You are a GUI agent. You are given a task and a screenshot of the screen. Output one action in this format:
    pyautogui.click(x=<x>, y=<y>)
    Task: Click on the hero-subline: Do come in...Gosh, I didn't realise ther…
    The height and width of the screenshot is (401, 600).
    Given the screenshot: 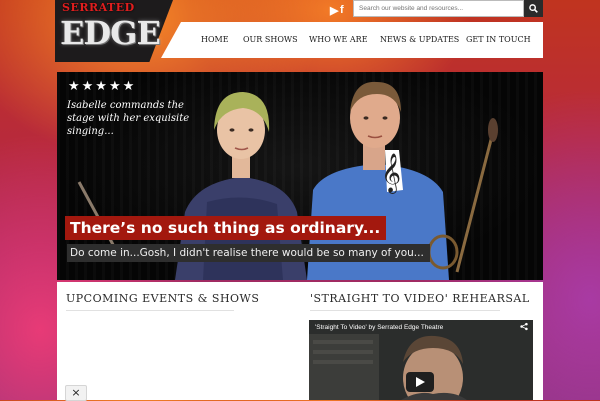 What is the action you would take?
    pyautogui.click(x=248, y=253)
    